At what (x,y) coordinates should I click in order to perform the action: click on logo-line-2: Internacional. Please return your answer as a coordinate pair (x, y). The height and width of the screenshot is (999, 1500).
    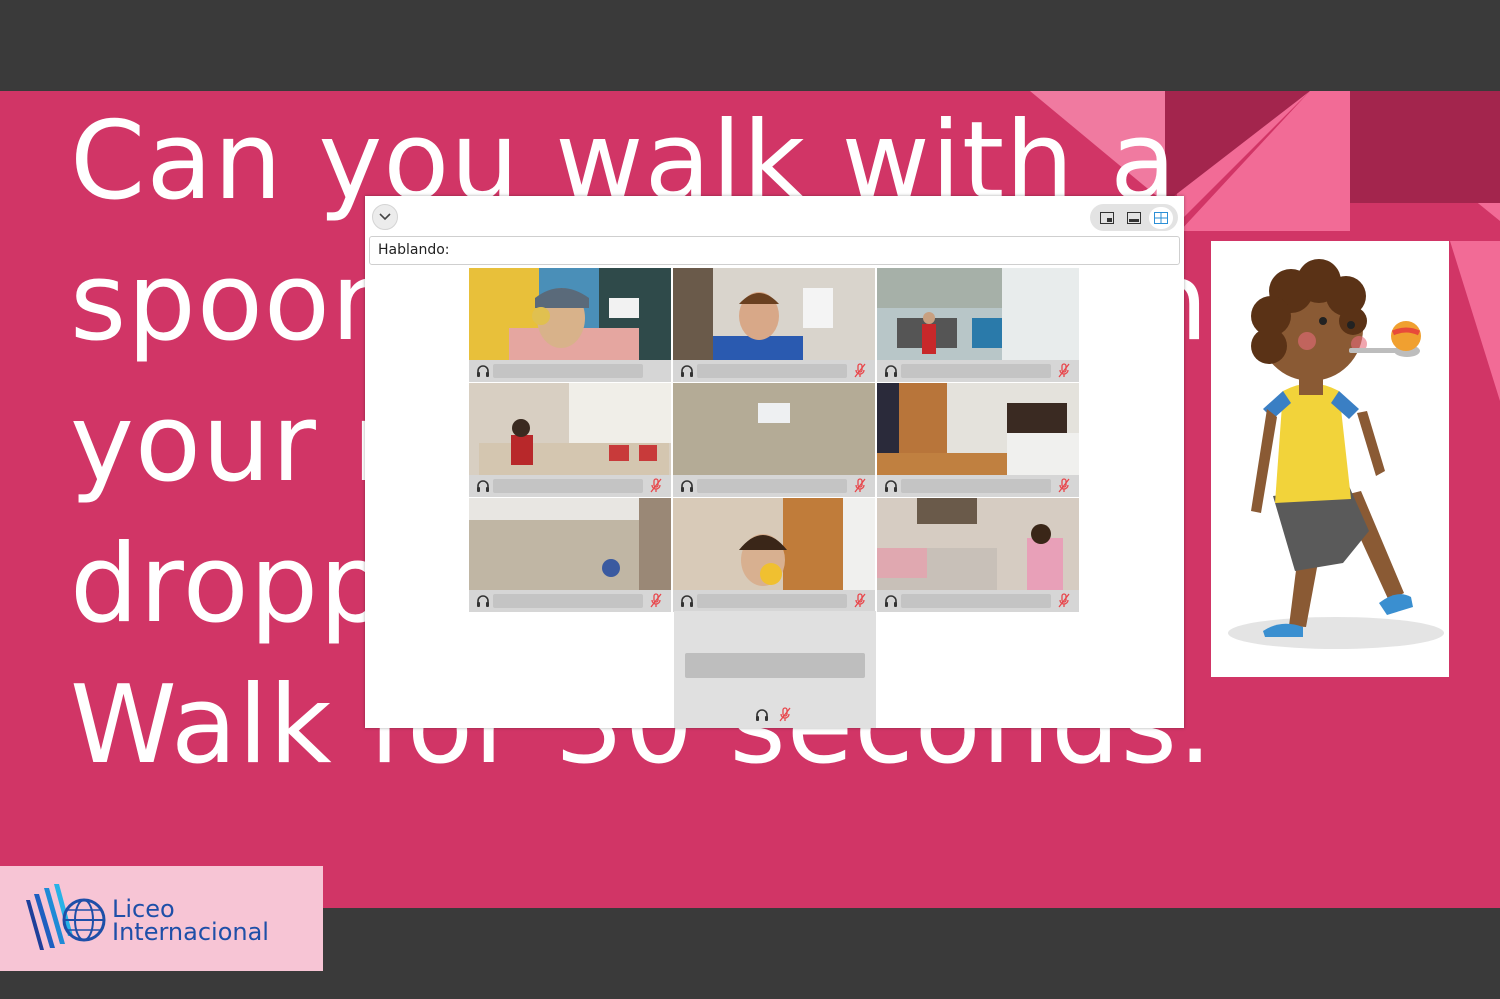
    Looking at the image, I should click on (190, 932).